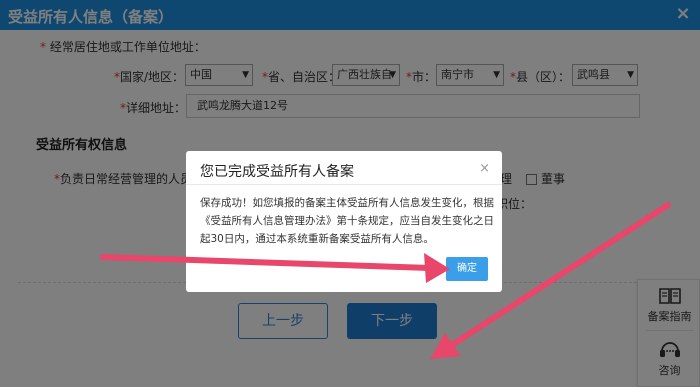 The image size is (700, 387). I want to click on confirm-button: 确定, so click(467, 269).